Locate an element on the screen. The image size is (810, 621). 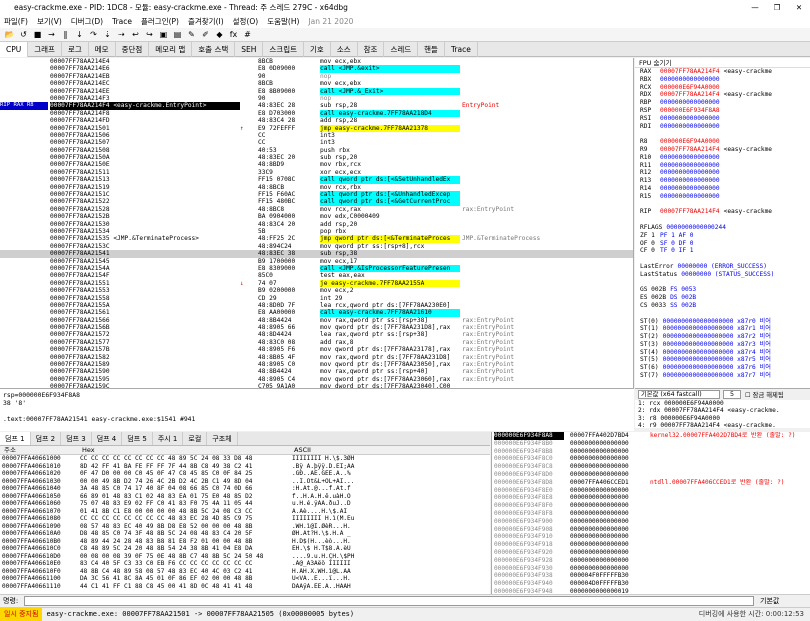
register-row: RIP 00007FF78AA214F4 <easy-crackme is located at coordinates (722, 212).